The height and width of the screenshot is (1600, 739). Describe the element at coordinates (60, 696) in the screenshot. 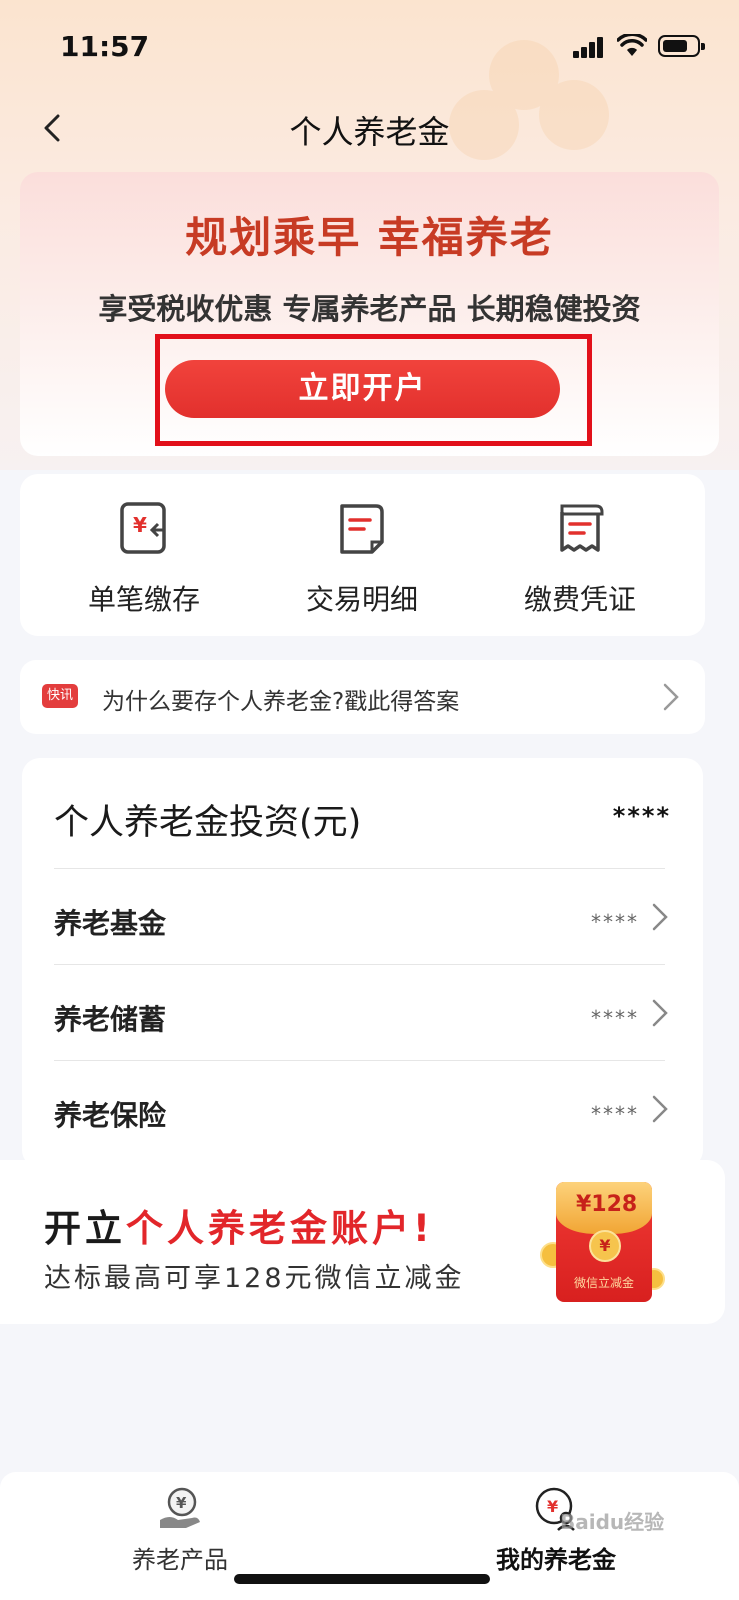

I see `news-badge: 快讯` at that location.